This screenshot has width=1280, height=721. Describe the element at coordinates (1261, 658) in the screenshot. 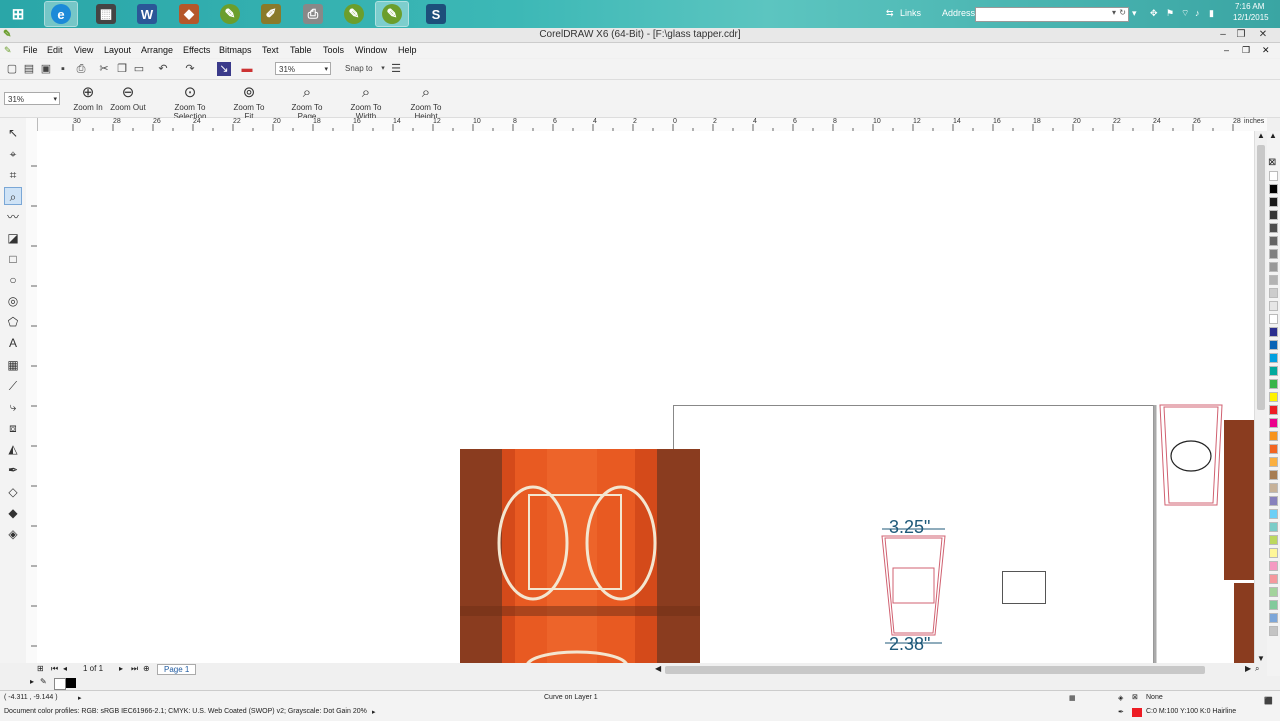

I see `scroll-down-icon: ▼` at that location.